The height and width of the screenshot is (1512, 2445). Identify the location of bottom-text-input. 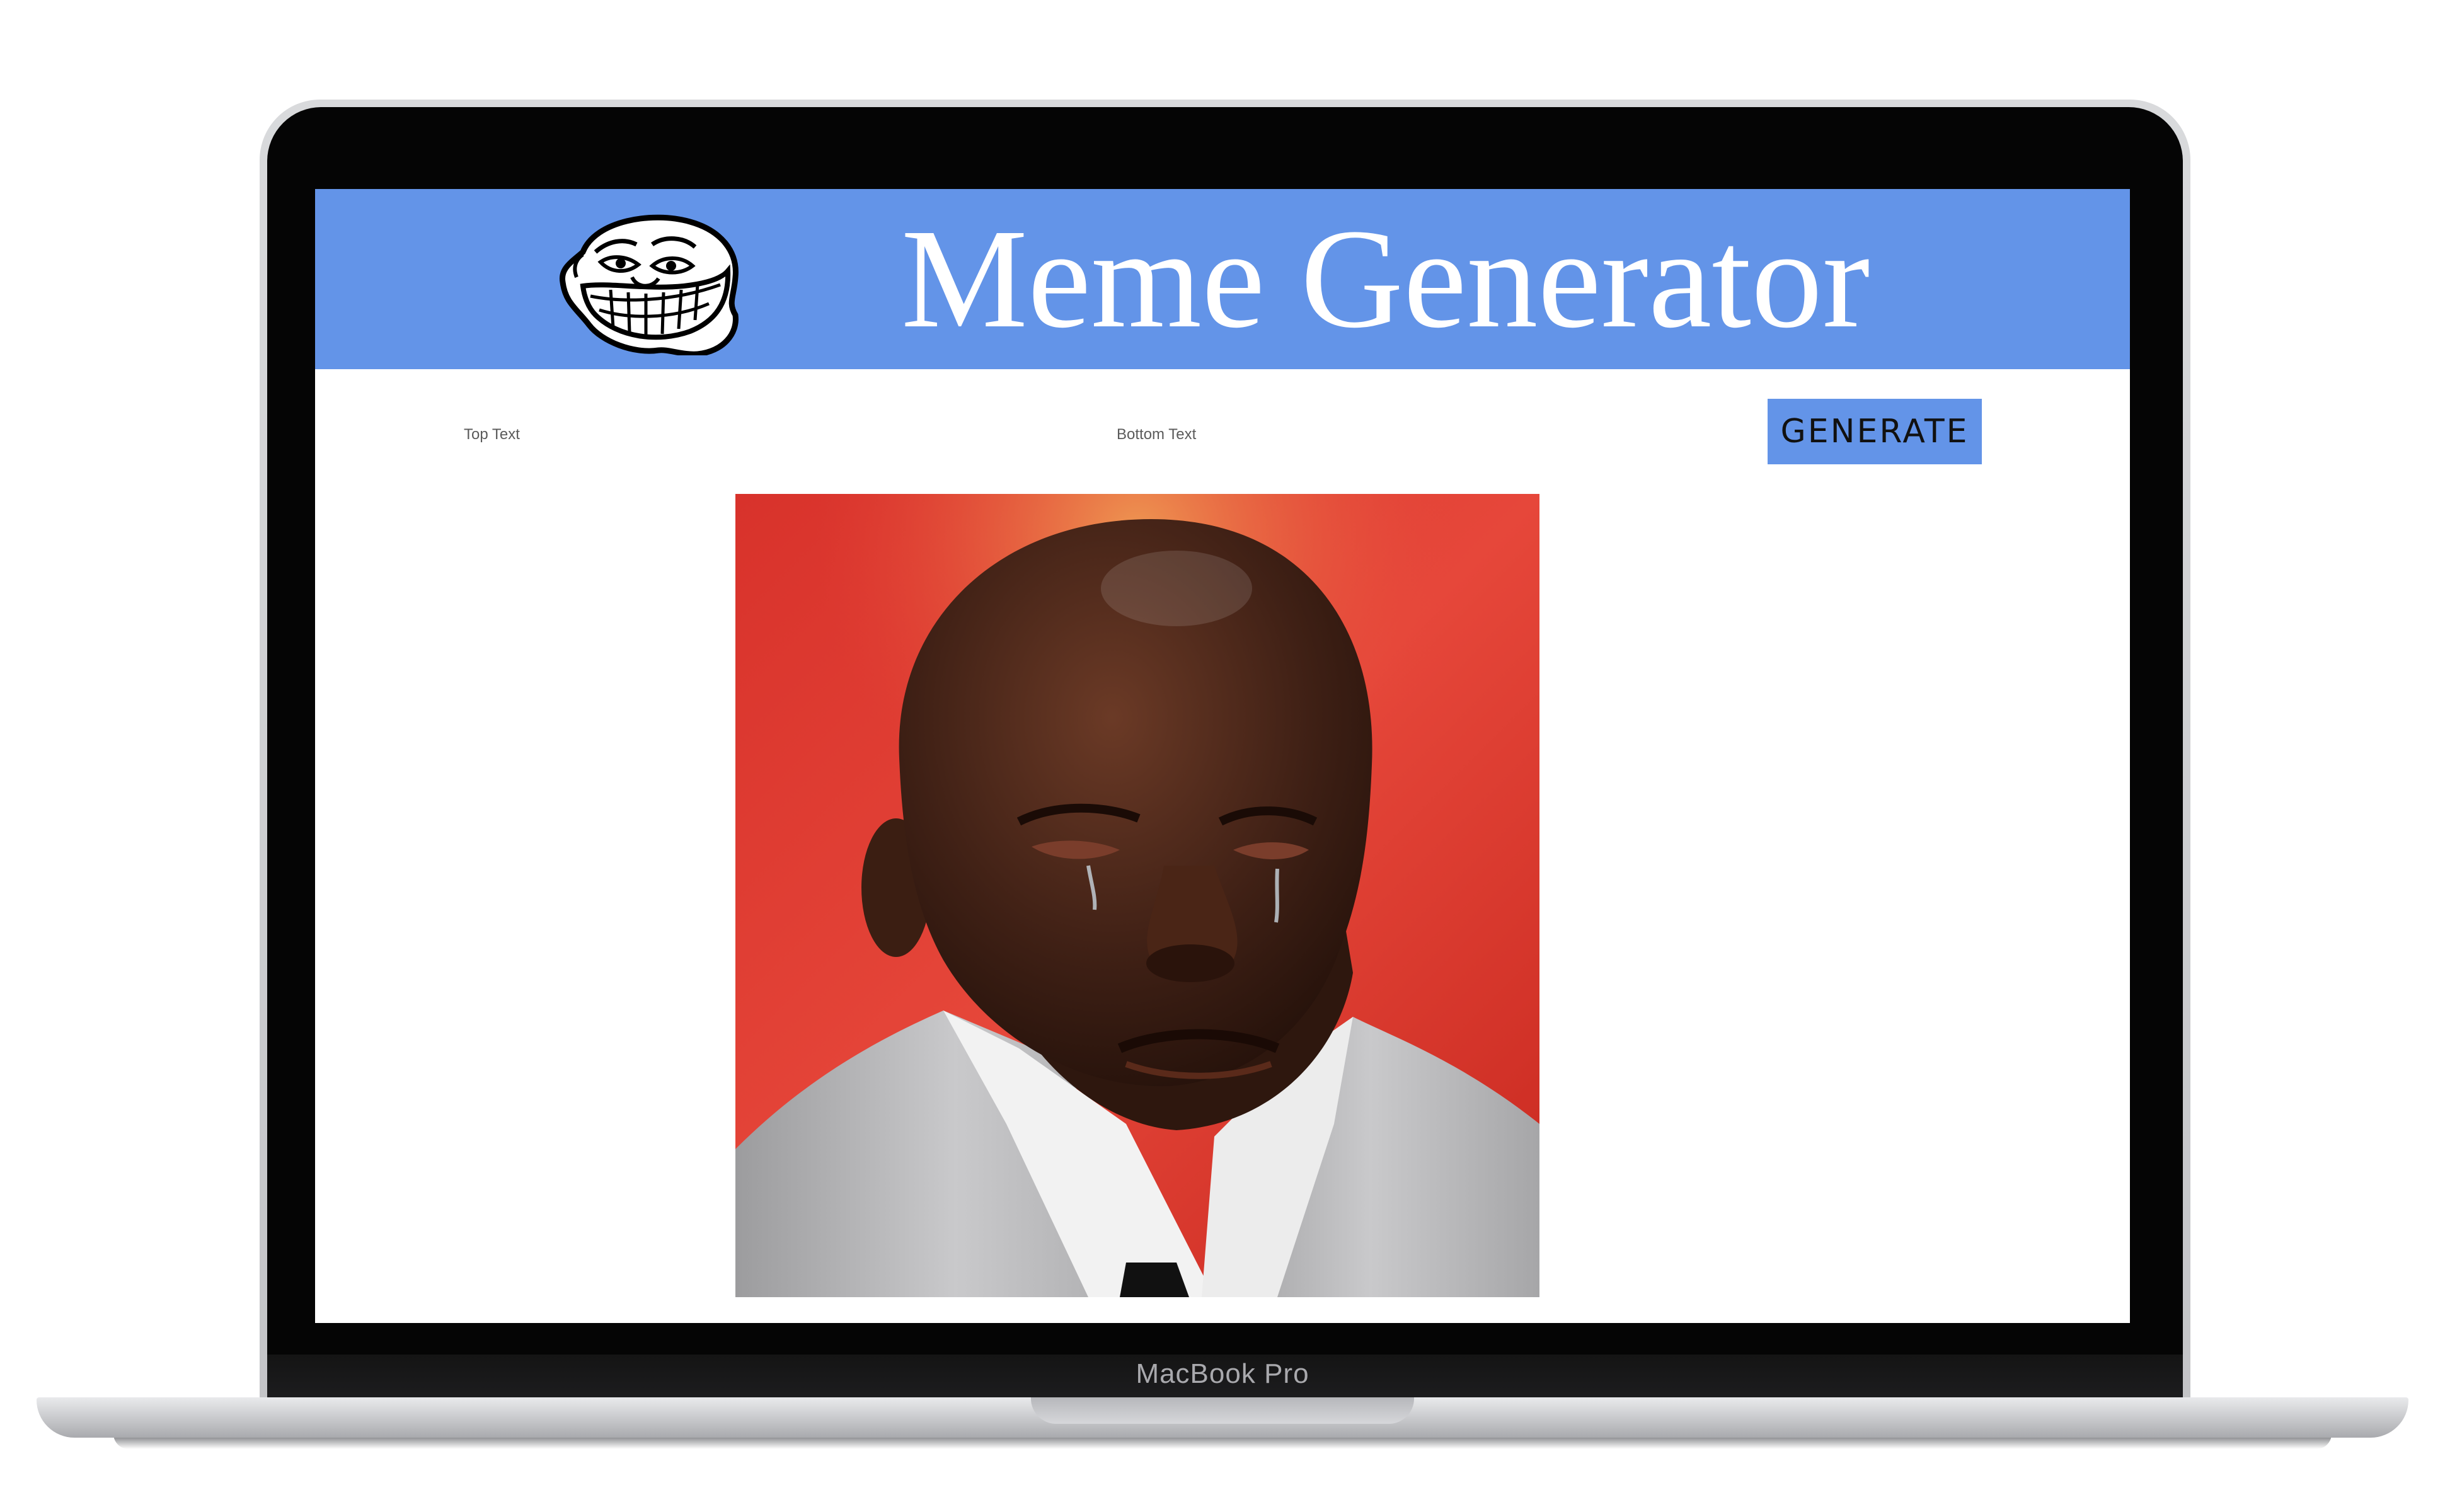
(1318, 435).